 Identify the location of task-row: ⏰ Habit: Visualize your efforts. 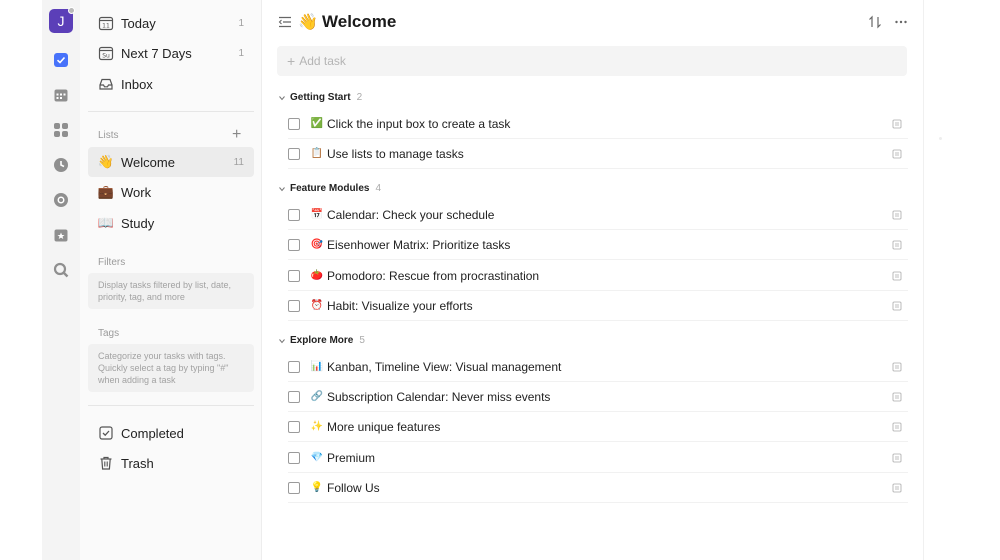
(598, 306).